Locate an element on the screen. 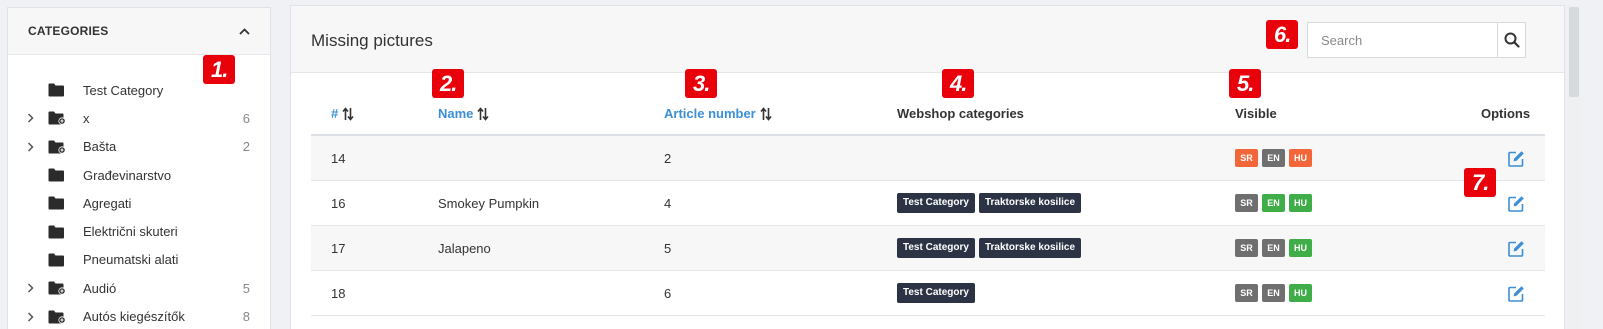 Image resolution: width=1603 pixels, height=329 pixels. annotation-marker-5: 5. is located at coordinates (1245, 83).